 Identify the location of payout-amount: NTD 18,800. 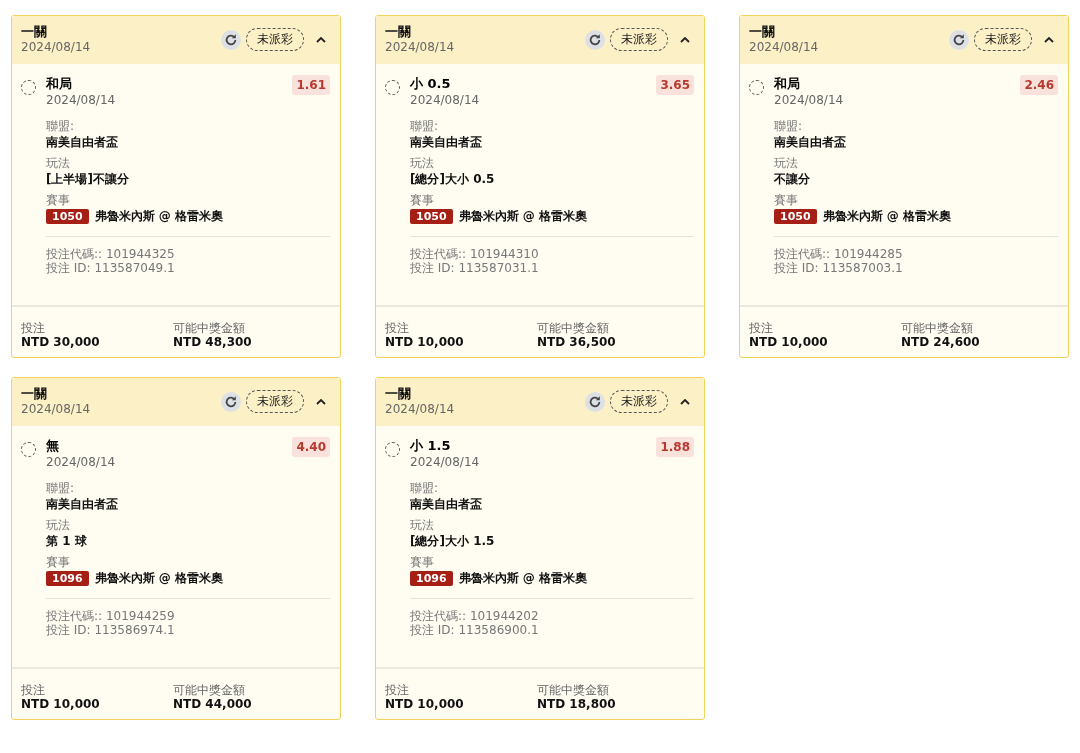
(577, 704).